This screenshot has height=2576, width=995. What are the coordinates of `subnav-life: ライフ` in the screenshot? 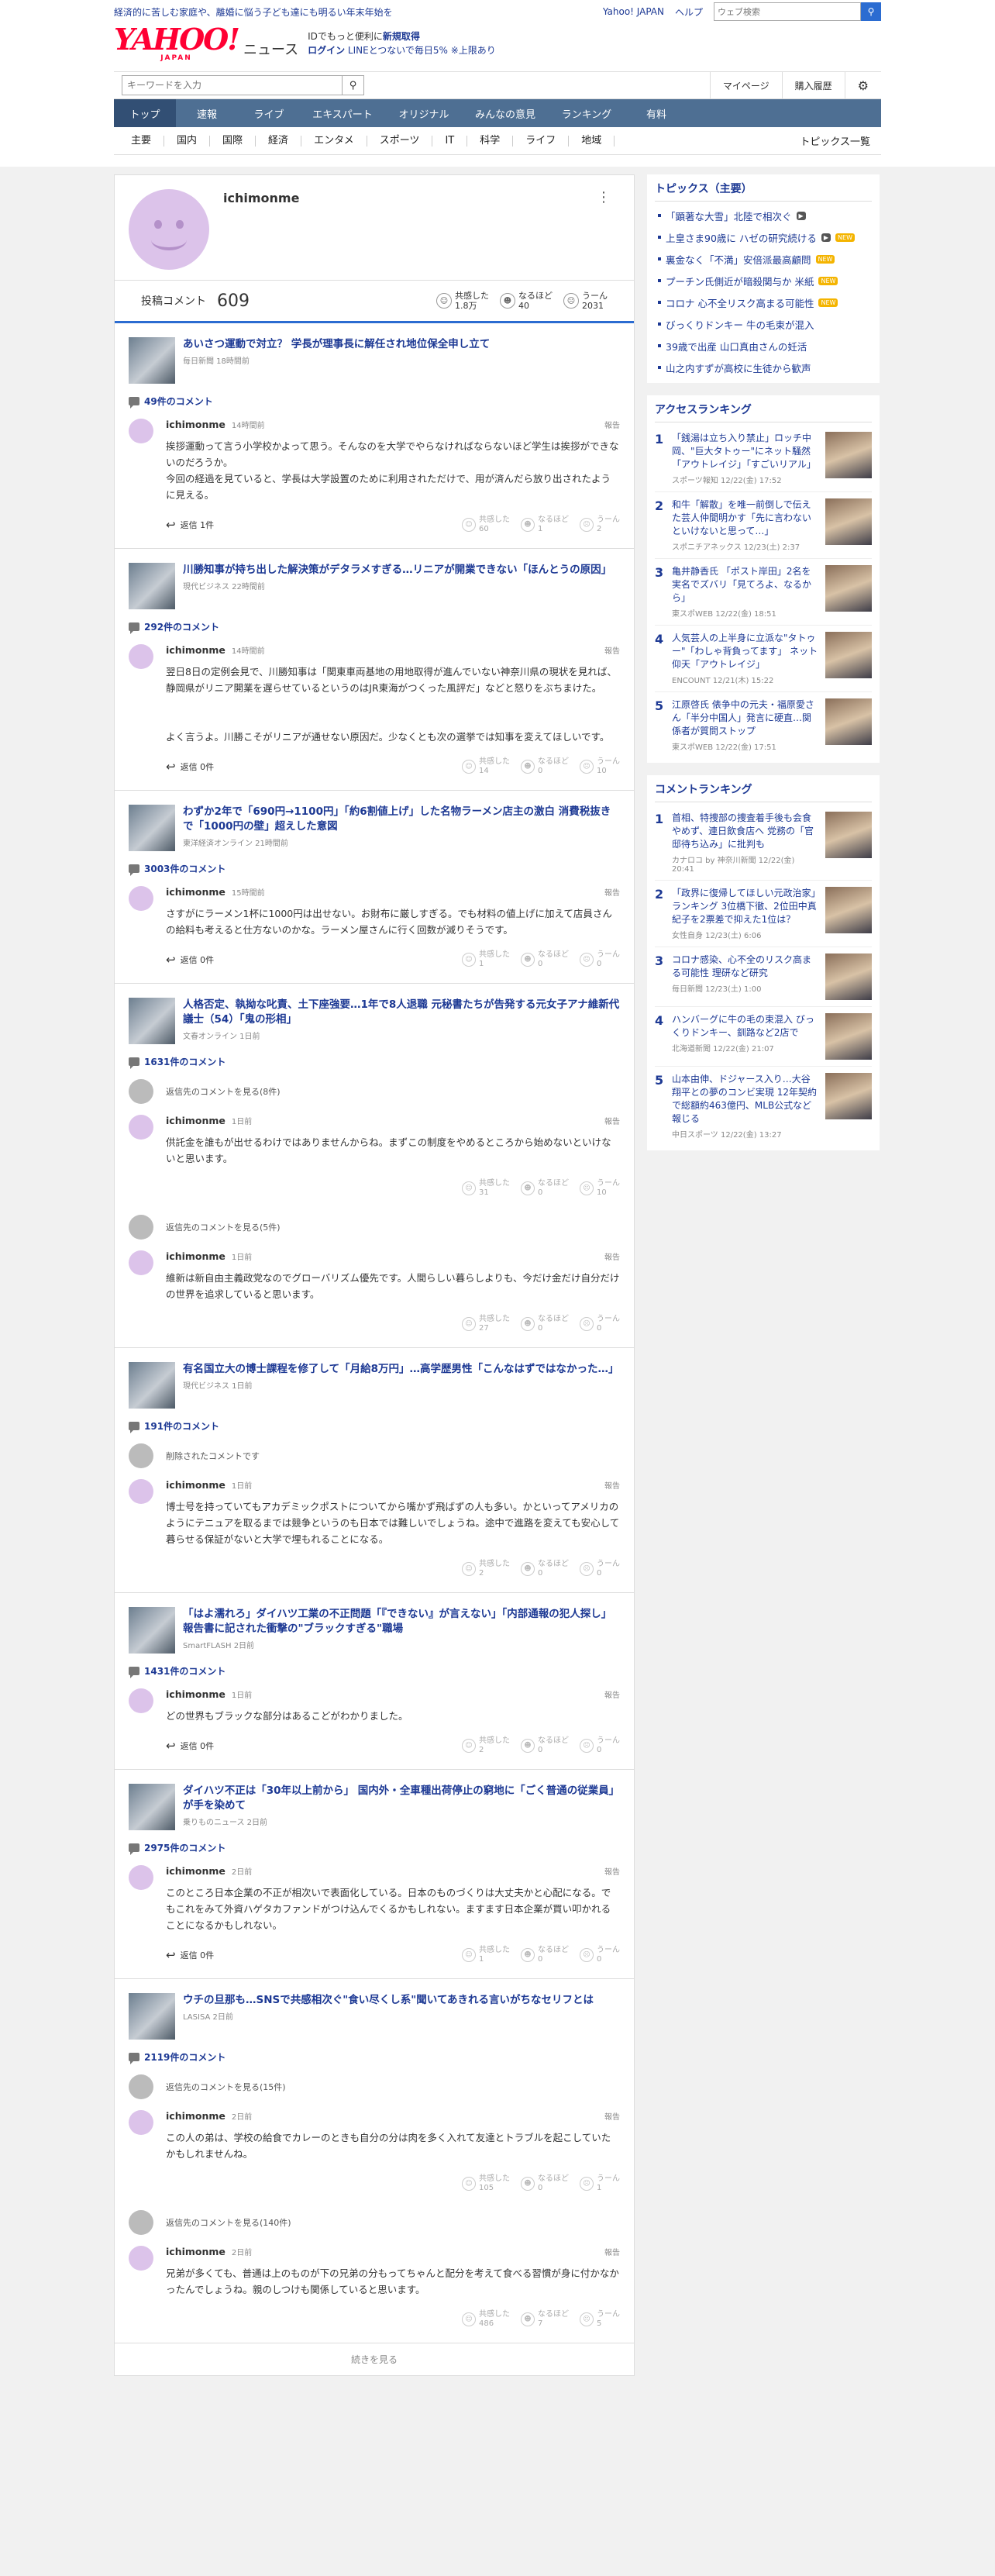 It's located at (541, 141).